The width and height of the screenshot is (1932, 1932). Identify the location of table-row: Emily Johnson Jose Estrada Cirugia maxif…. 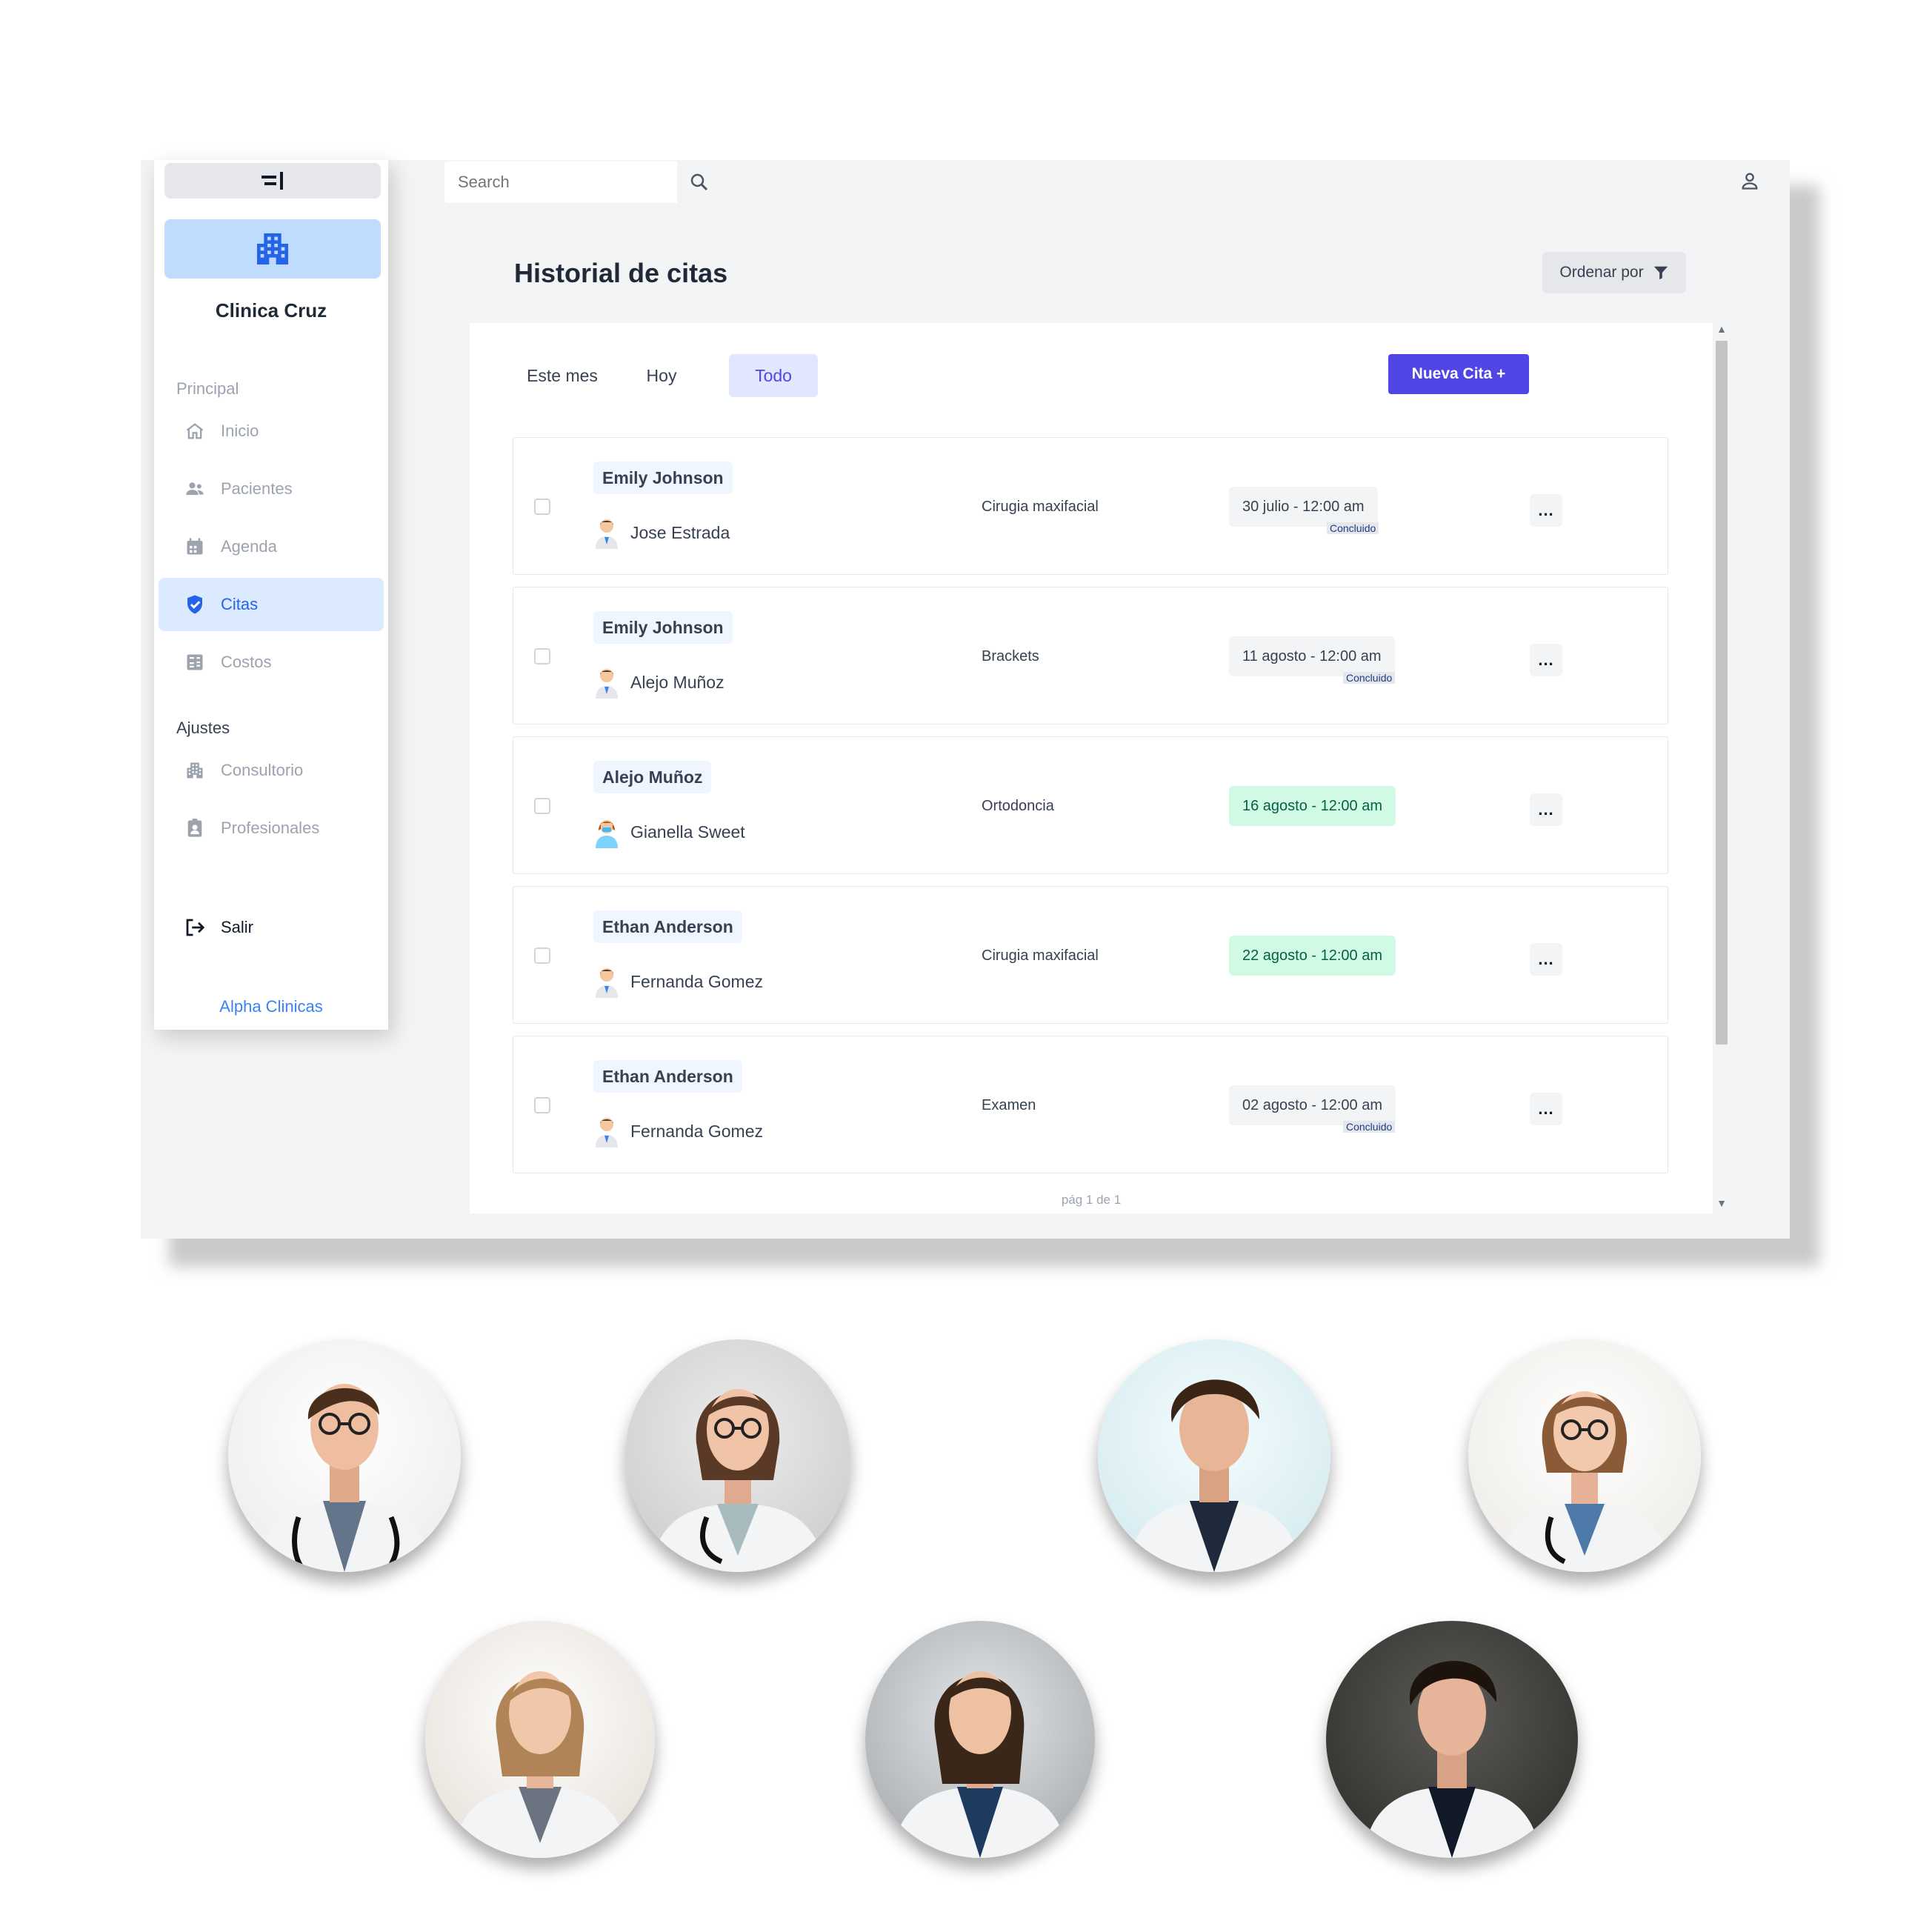
(1090, 506).